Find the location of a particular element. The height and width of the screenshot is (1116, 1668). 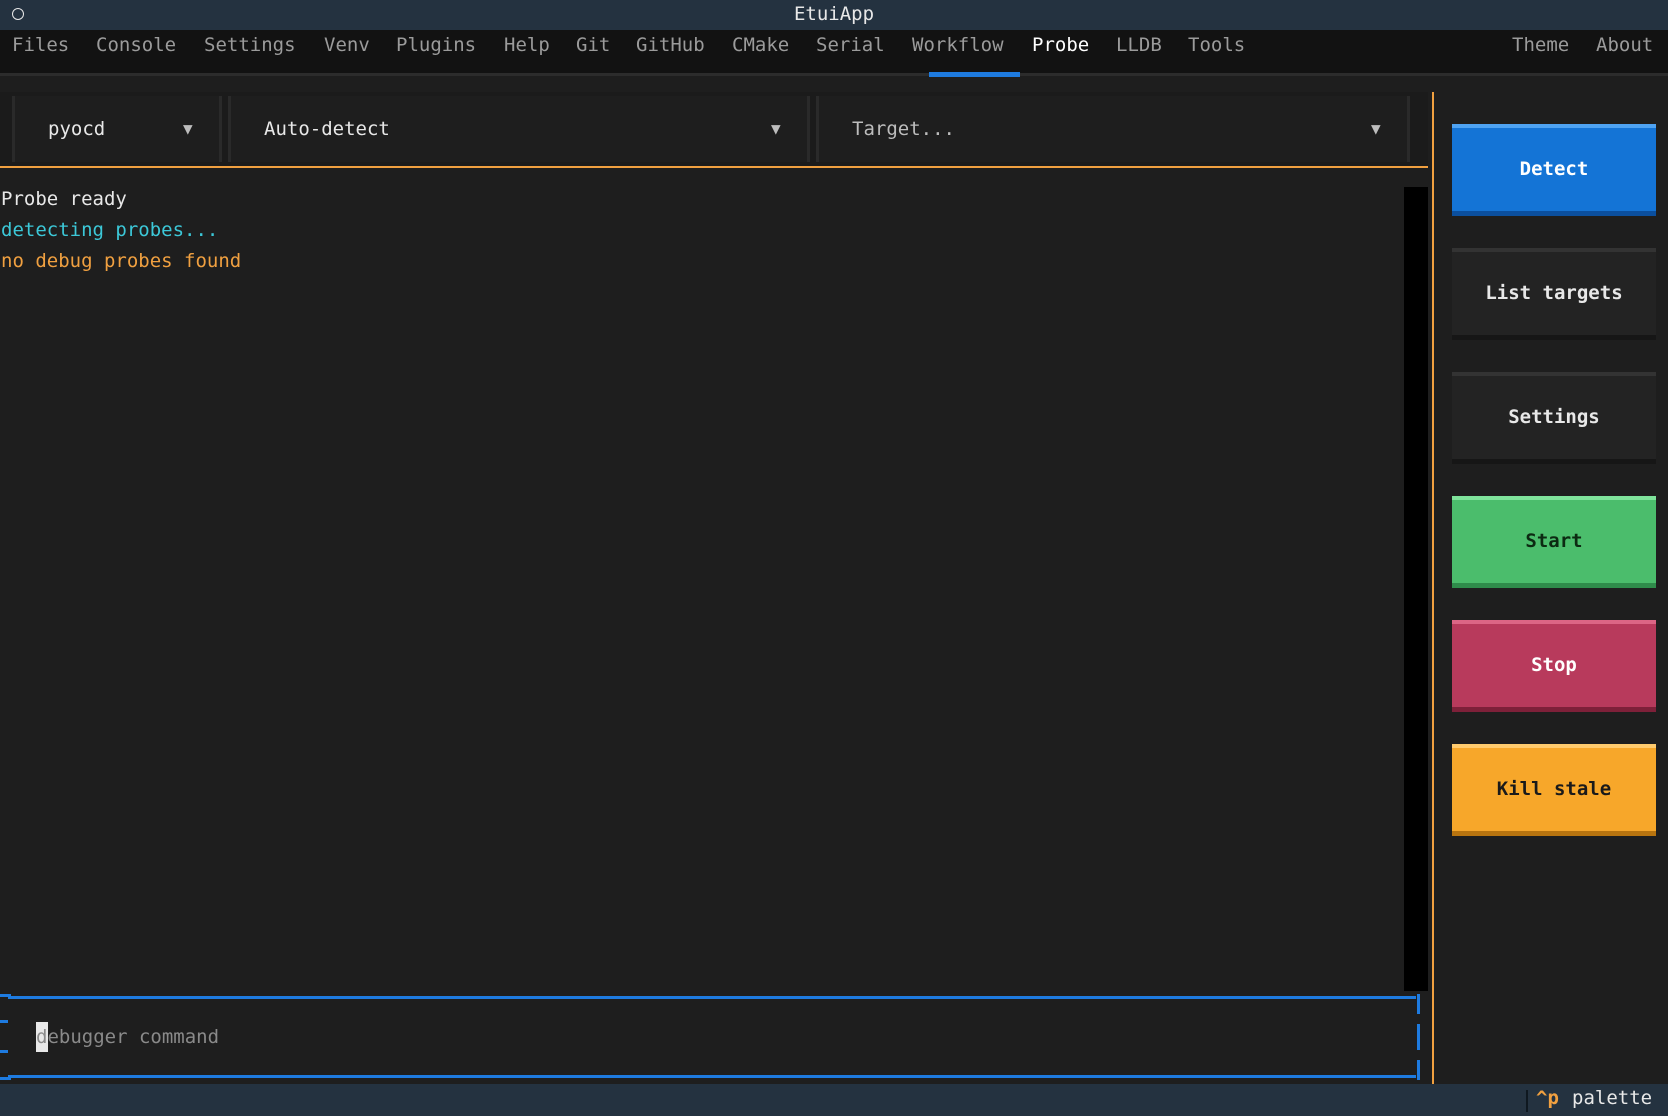

settings-button: Settings is located at coordinates (1554, 418).